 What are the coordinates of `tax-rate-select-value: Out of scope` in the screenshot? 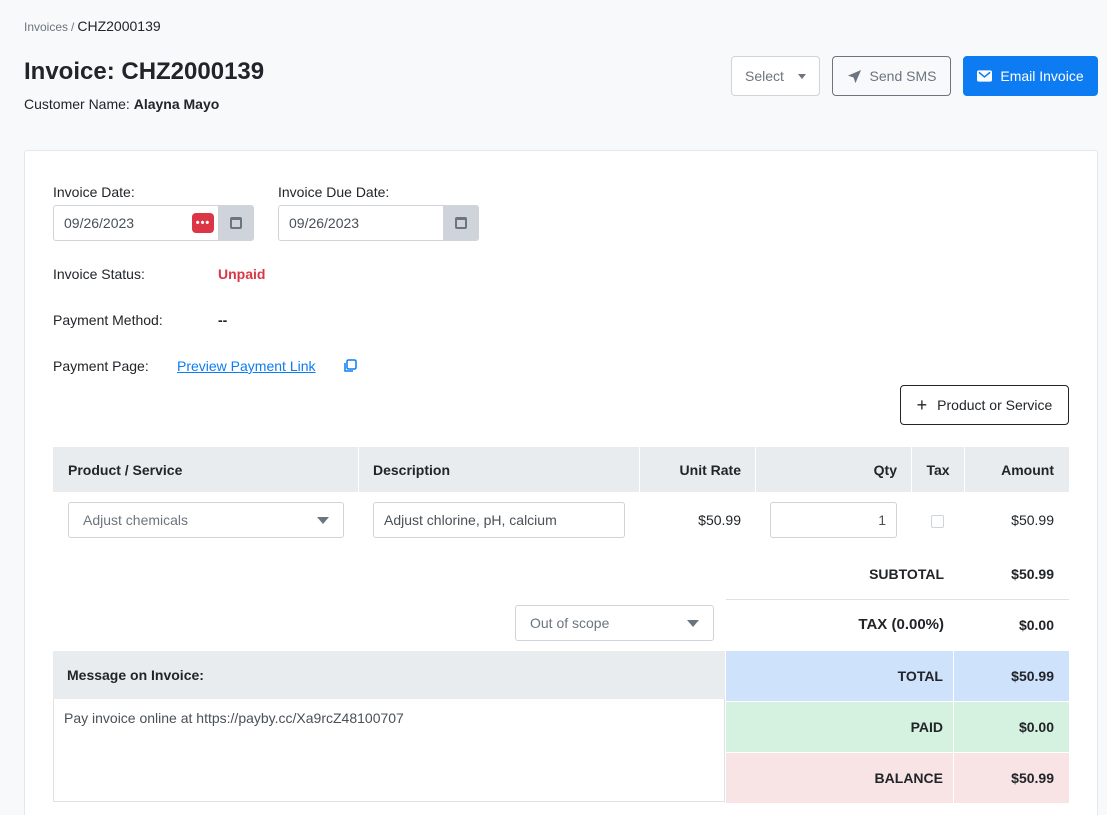 It's located at (570, 623).